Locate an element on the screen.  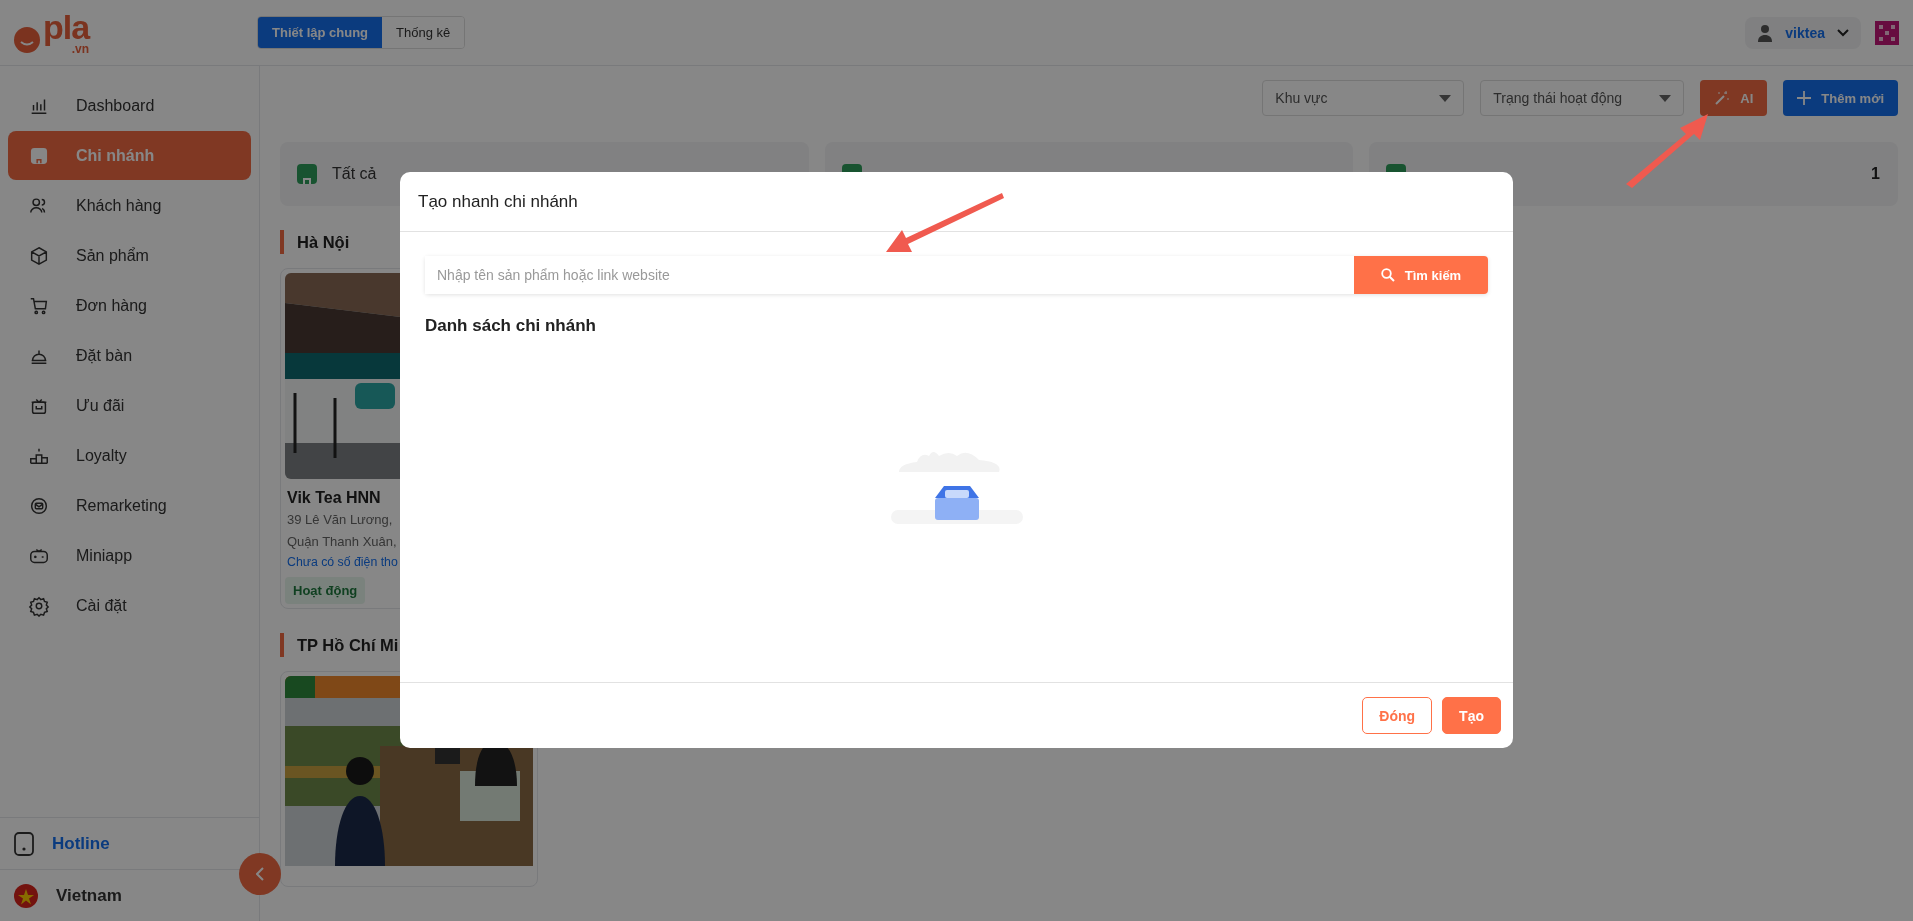
status-badge: Hoạt động is located at coordinates (325, 590).